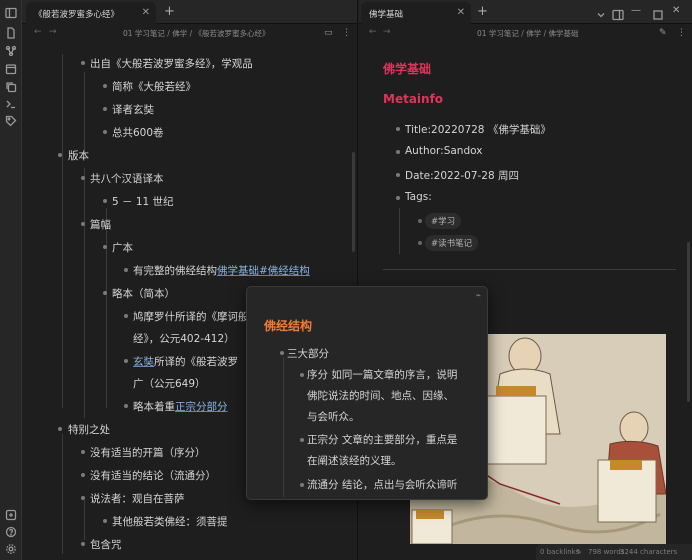 Image resolution: width=692 pixels, height=560 pixels. I want to click on backlinks-count: 0 backlinks, so click(559, 552).